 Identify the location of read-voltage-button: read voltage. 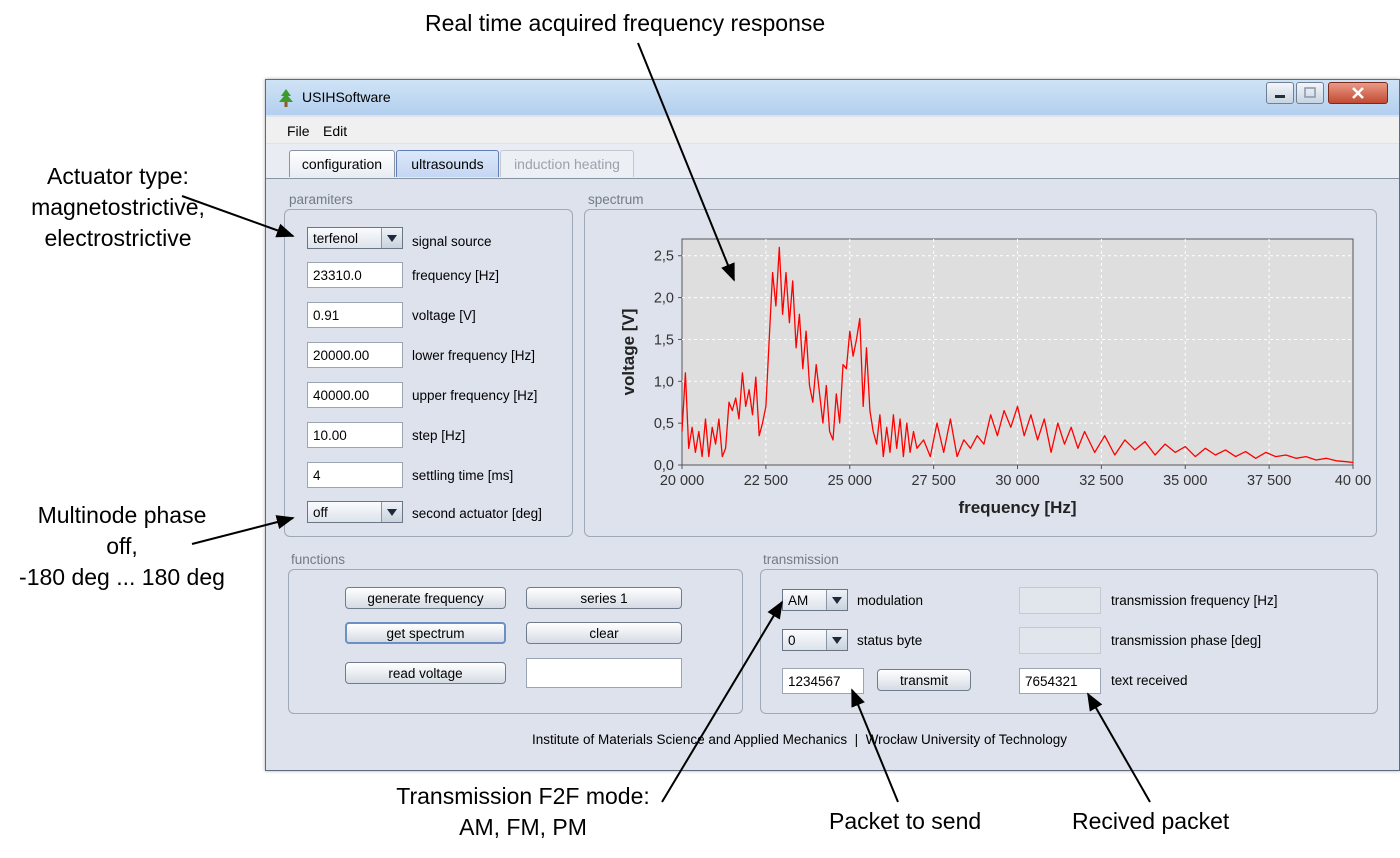
(425, 673).